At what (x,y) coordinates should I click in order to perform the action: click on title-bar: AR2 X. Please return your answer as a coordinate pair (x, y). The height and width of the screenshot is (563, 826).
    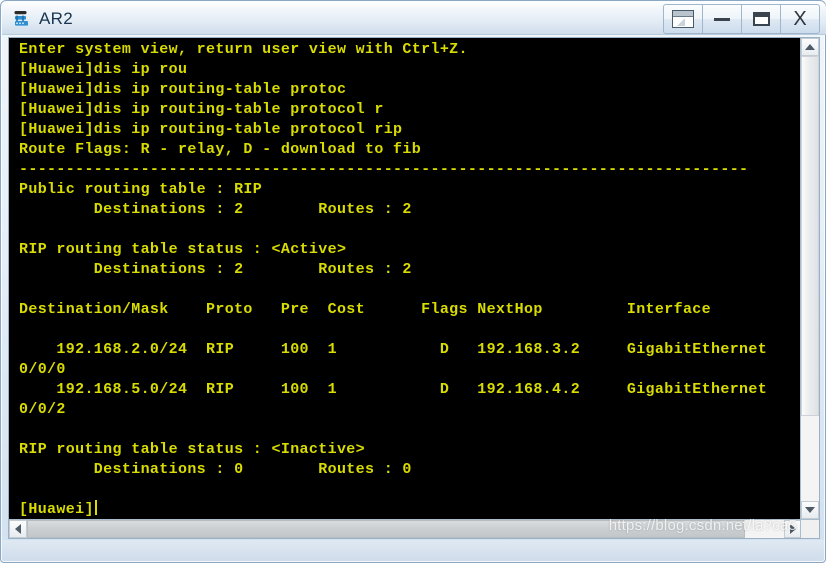
    Looking at the image, I should click on (414, 18).